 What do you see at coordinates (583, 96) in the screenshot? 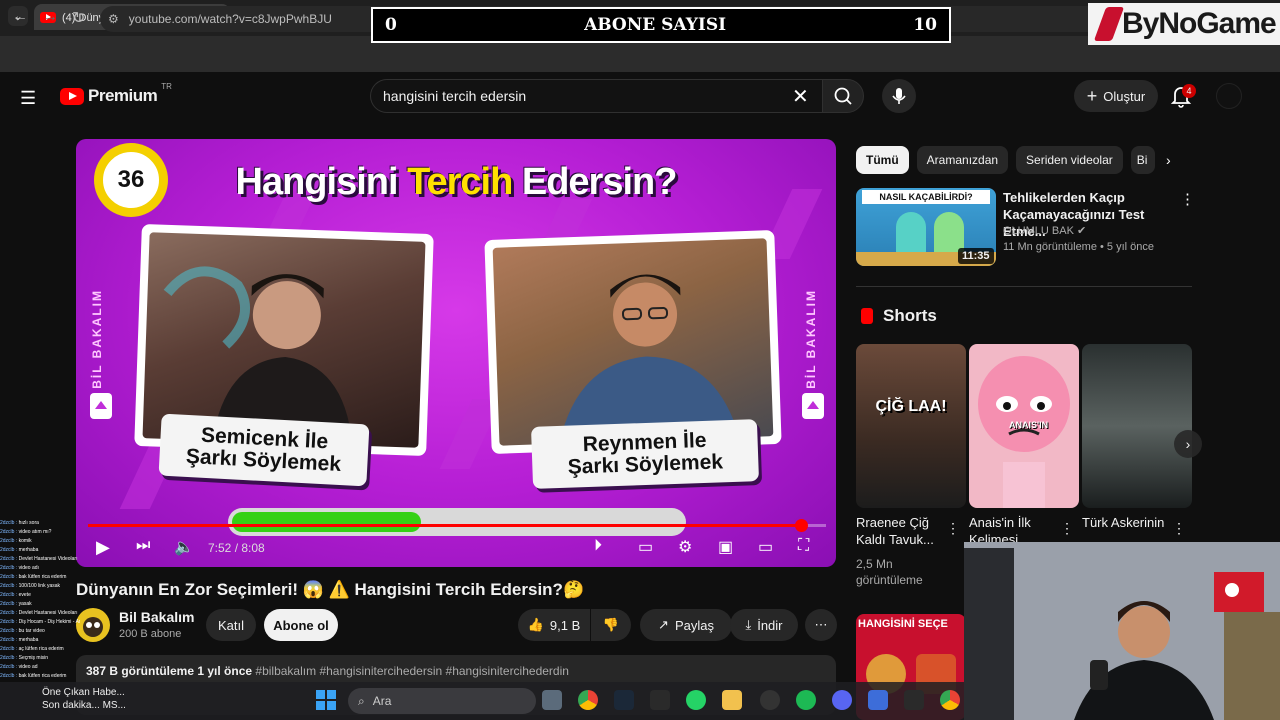
I see `search-input` at bounding box center [583, 96].